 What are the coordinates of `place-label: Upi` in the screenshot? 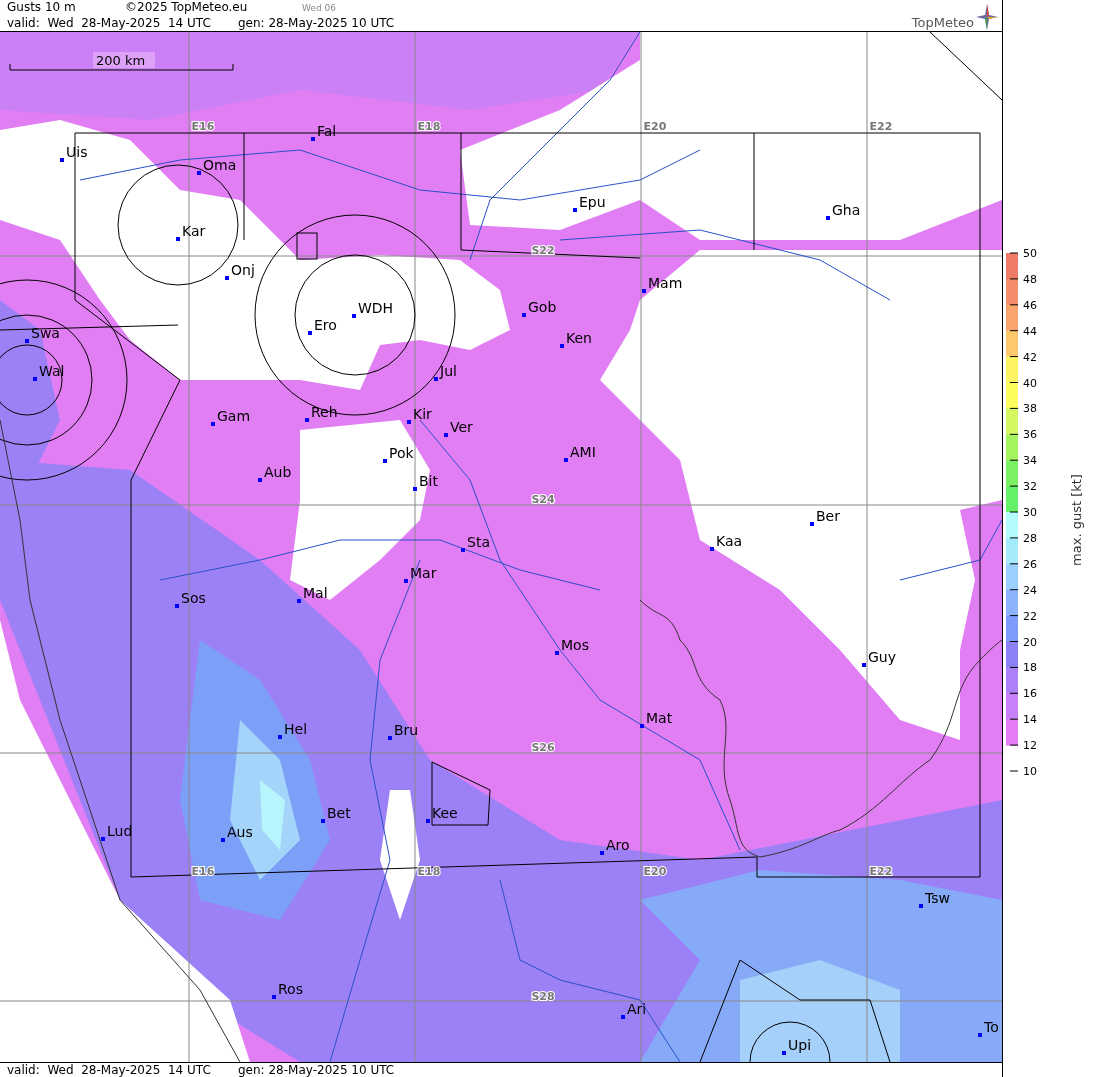 It's located at (800, 1045).